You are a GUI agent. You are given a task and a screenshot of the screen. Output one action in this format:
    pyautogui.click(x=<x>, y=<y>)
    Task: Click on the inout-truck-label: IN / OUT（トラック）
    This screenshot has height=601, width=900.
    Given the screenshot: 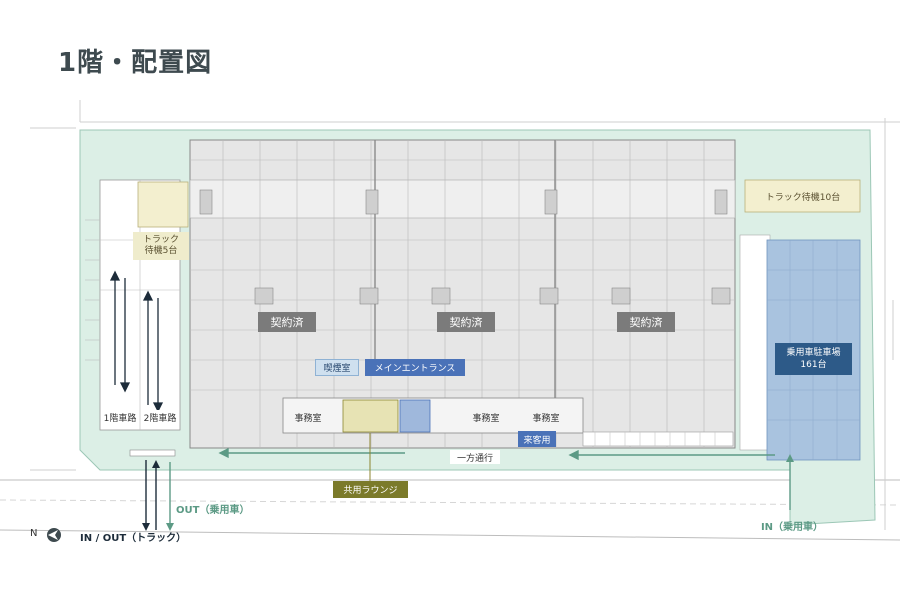 What is the action you would take?
    pyautogui.click(x=133, y=538)
    